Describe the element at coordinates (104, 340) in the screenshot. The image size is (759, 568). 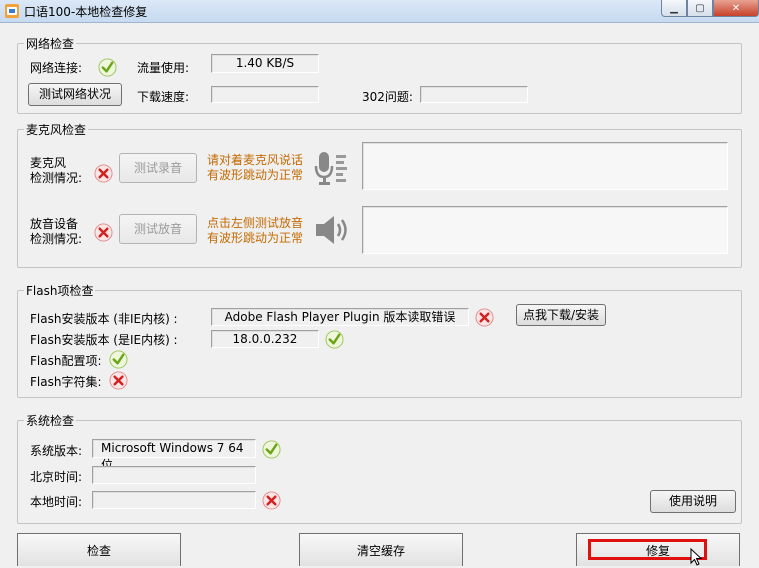
I see `flash-ie-label: Flash安装版本 (是IE内核) :` at that location.